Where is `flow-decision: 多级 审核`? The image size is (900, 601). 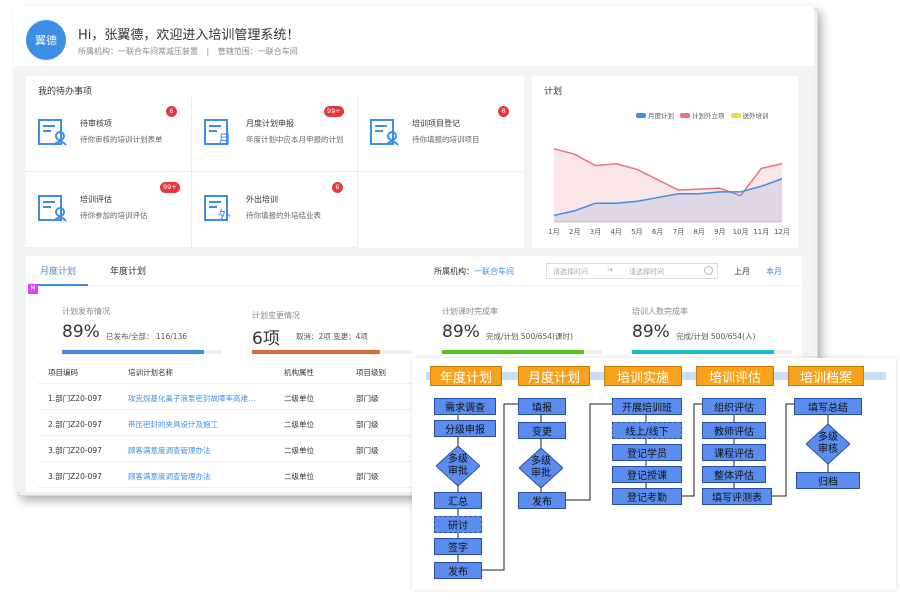
flow-decision: 多级 审核 is located at coordinates (828, 444).